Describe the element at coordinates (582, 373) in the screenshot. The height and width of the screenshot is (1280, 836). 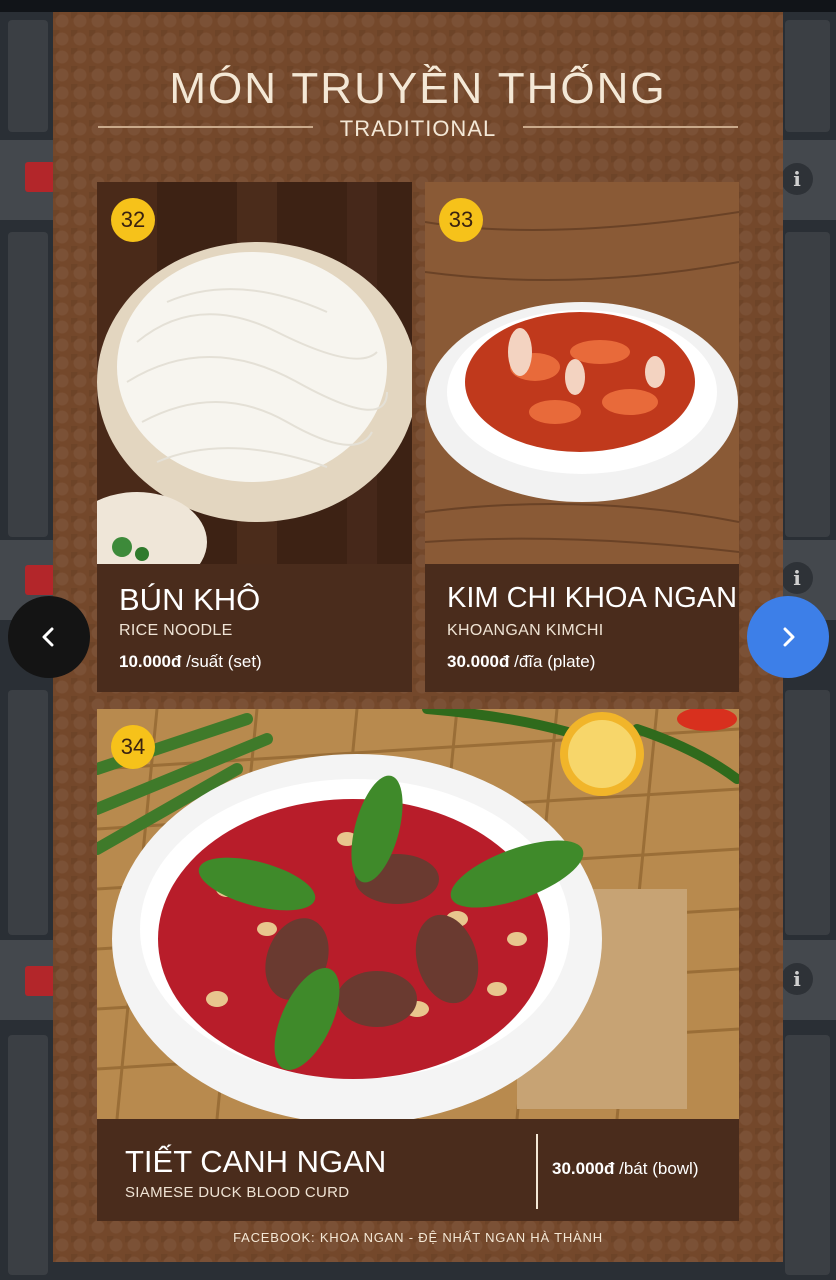
I see `kimchi-photo` at that location.